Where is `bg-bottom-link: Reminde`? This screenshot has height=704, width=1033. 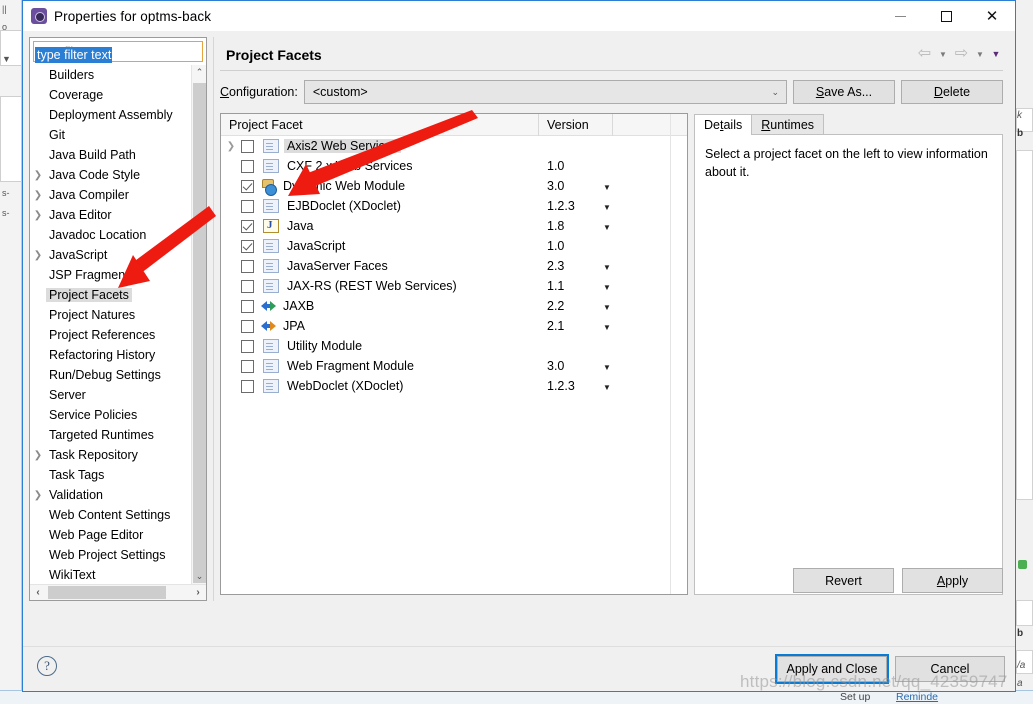 bg-bottom-link: Reminde is located at coordinates (917, 697).